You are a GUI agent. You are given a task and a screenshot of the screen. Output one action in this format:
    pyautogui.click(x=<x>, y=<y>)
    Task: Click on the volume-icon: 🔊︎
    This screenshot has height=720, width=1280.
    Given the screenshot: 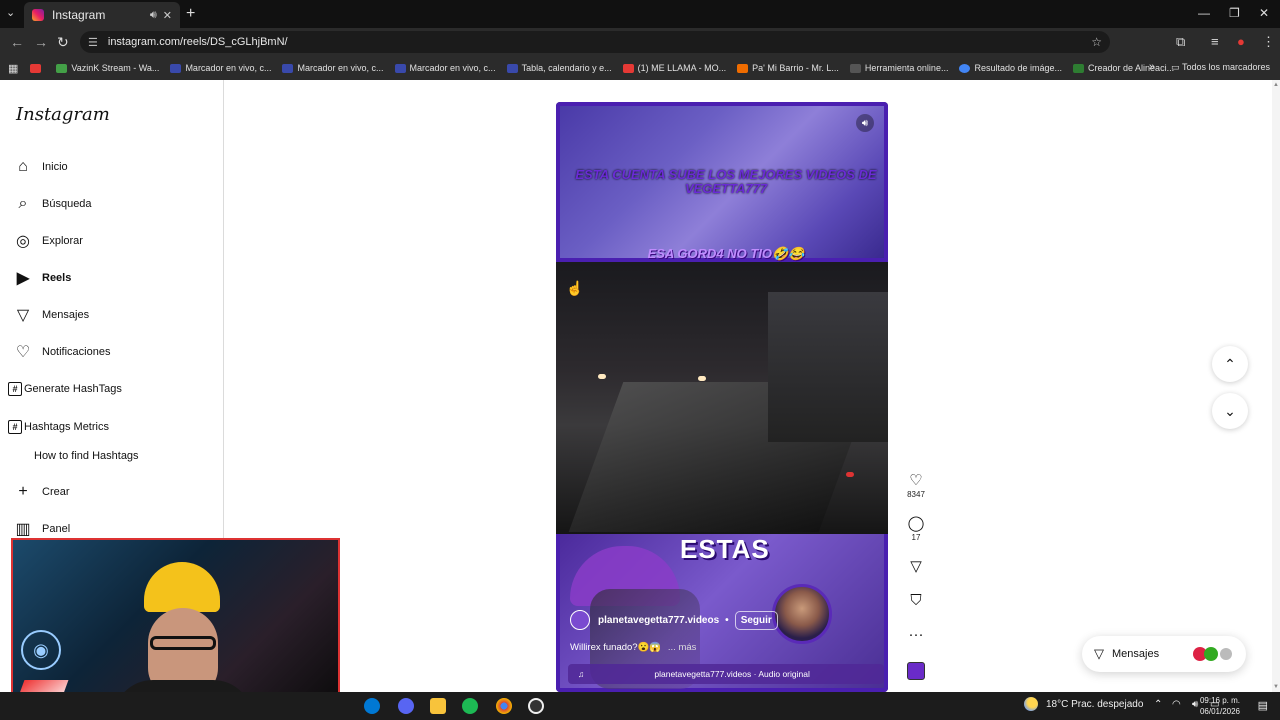 What is the action you would take?
    pyautogui.click(x=1195, y=704)
    